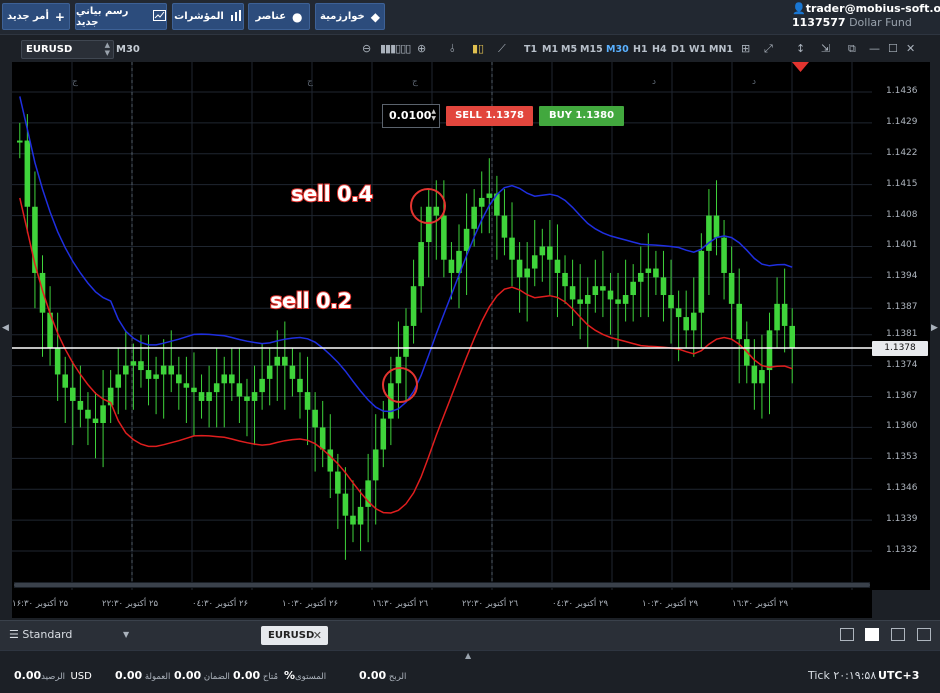 Image resolution: width=940 pixels, height=693 pixels. Describe the element at coordinates (279, 16) in the screenshot. I see `elements-button: عناصر ●` at that location.